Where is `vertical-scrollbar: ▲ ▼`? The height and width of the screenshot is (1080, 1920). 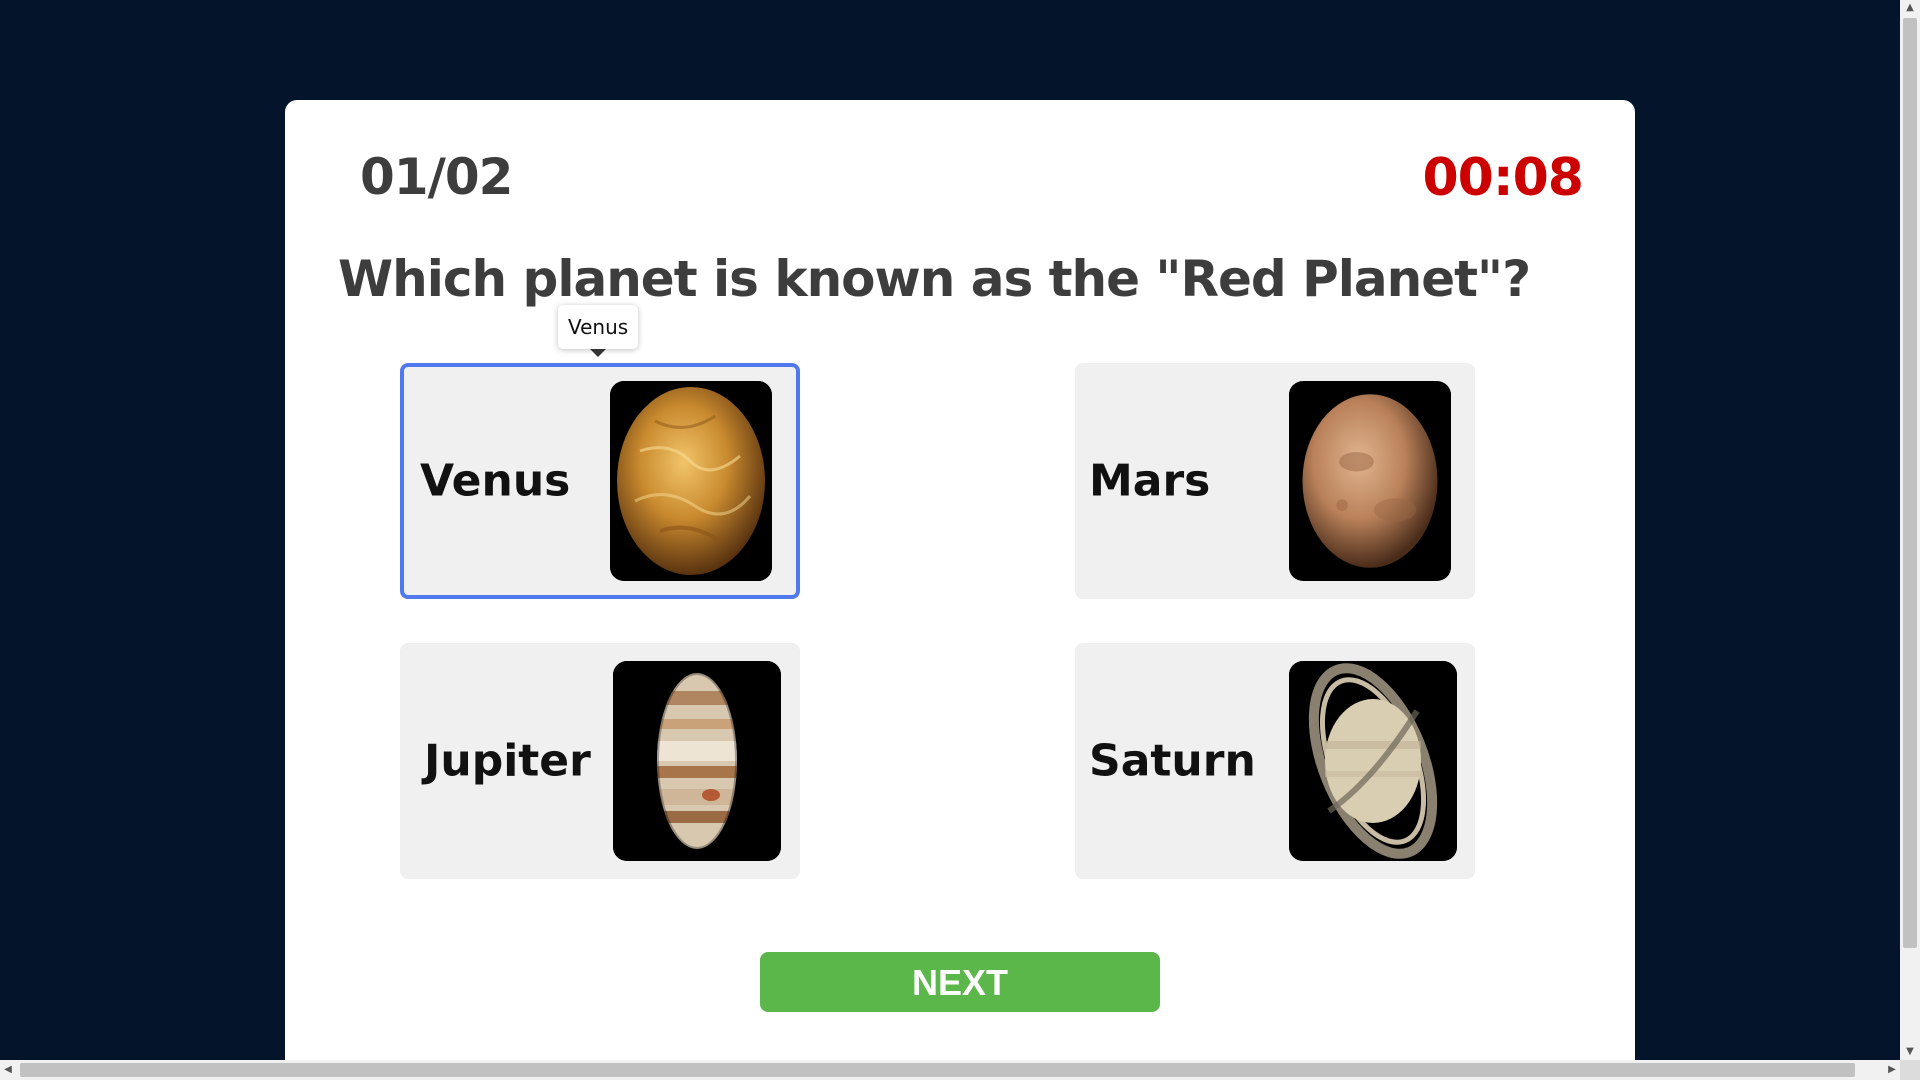 vertical-scrollbar: ▲ ▼ is located at coordinates (1910, 530).